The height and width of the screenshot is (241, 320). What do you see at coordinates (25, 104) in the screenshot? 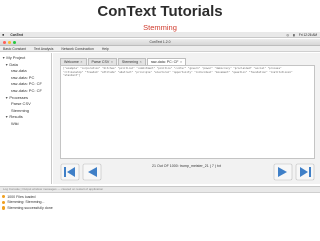
I see `tree-item-parse-csv: Parse CSV` at bounding box center [25, 104].